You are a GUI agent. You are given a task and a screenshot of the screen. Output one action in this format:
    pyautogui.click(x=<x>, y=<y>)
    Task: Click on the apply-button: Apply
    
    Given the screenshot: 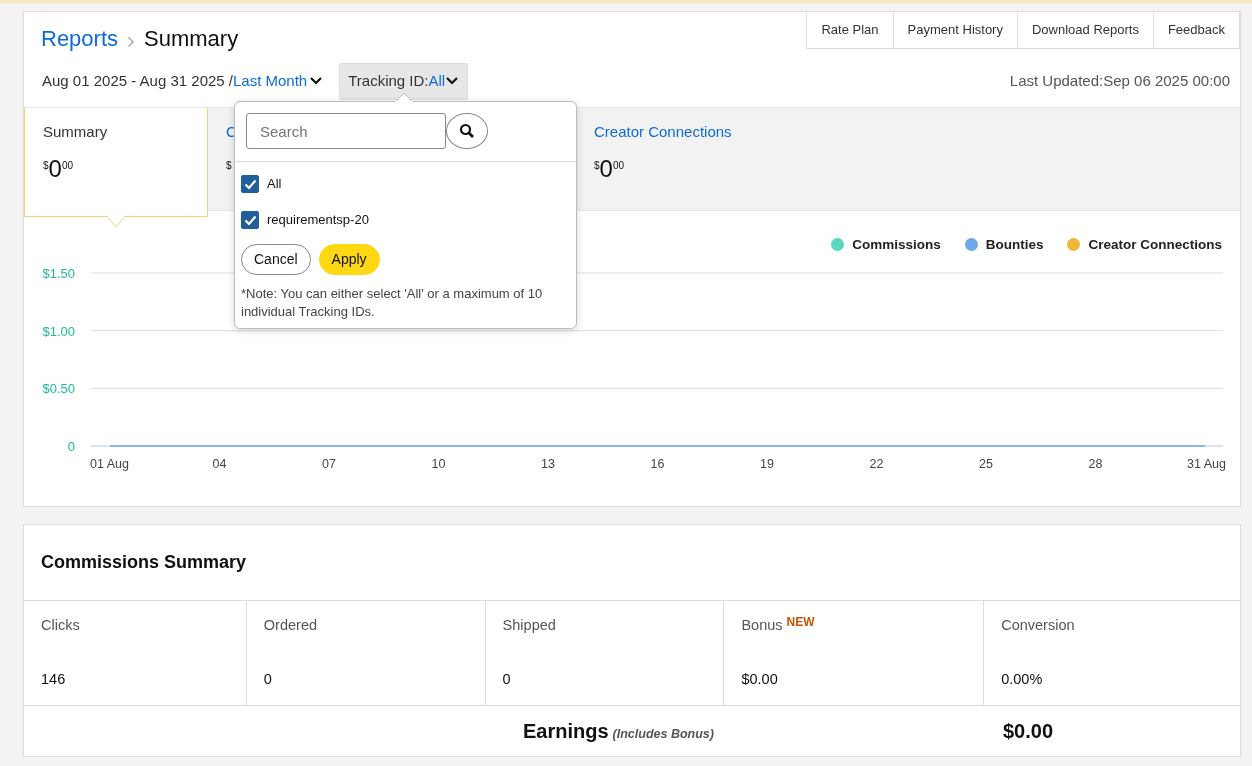 What is the action you would take?
    pyautogui.click(x=349, y=259)
    